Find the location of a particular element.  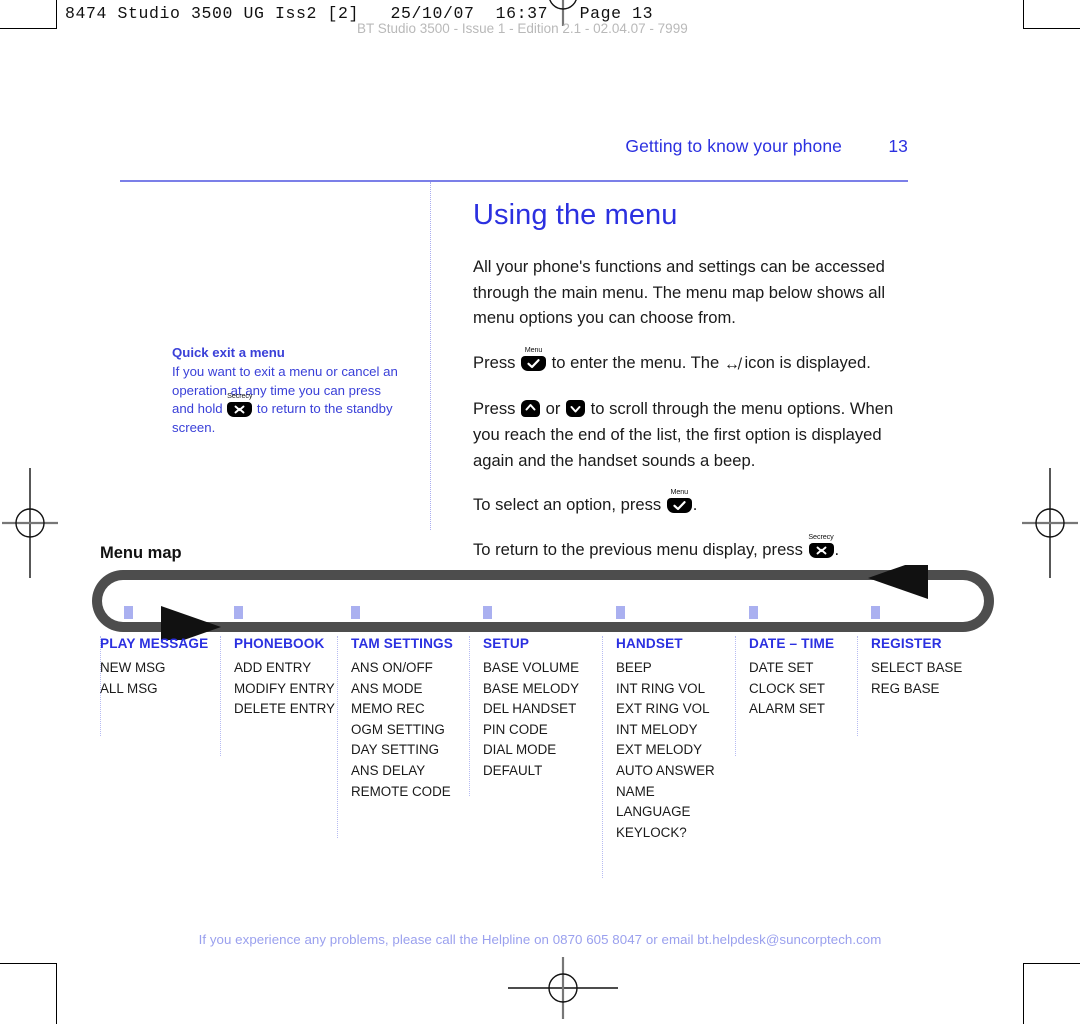

menu-item: ADD ENTRY is located at coordinates (273, 667).